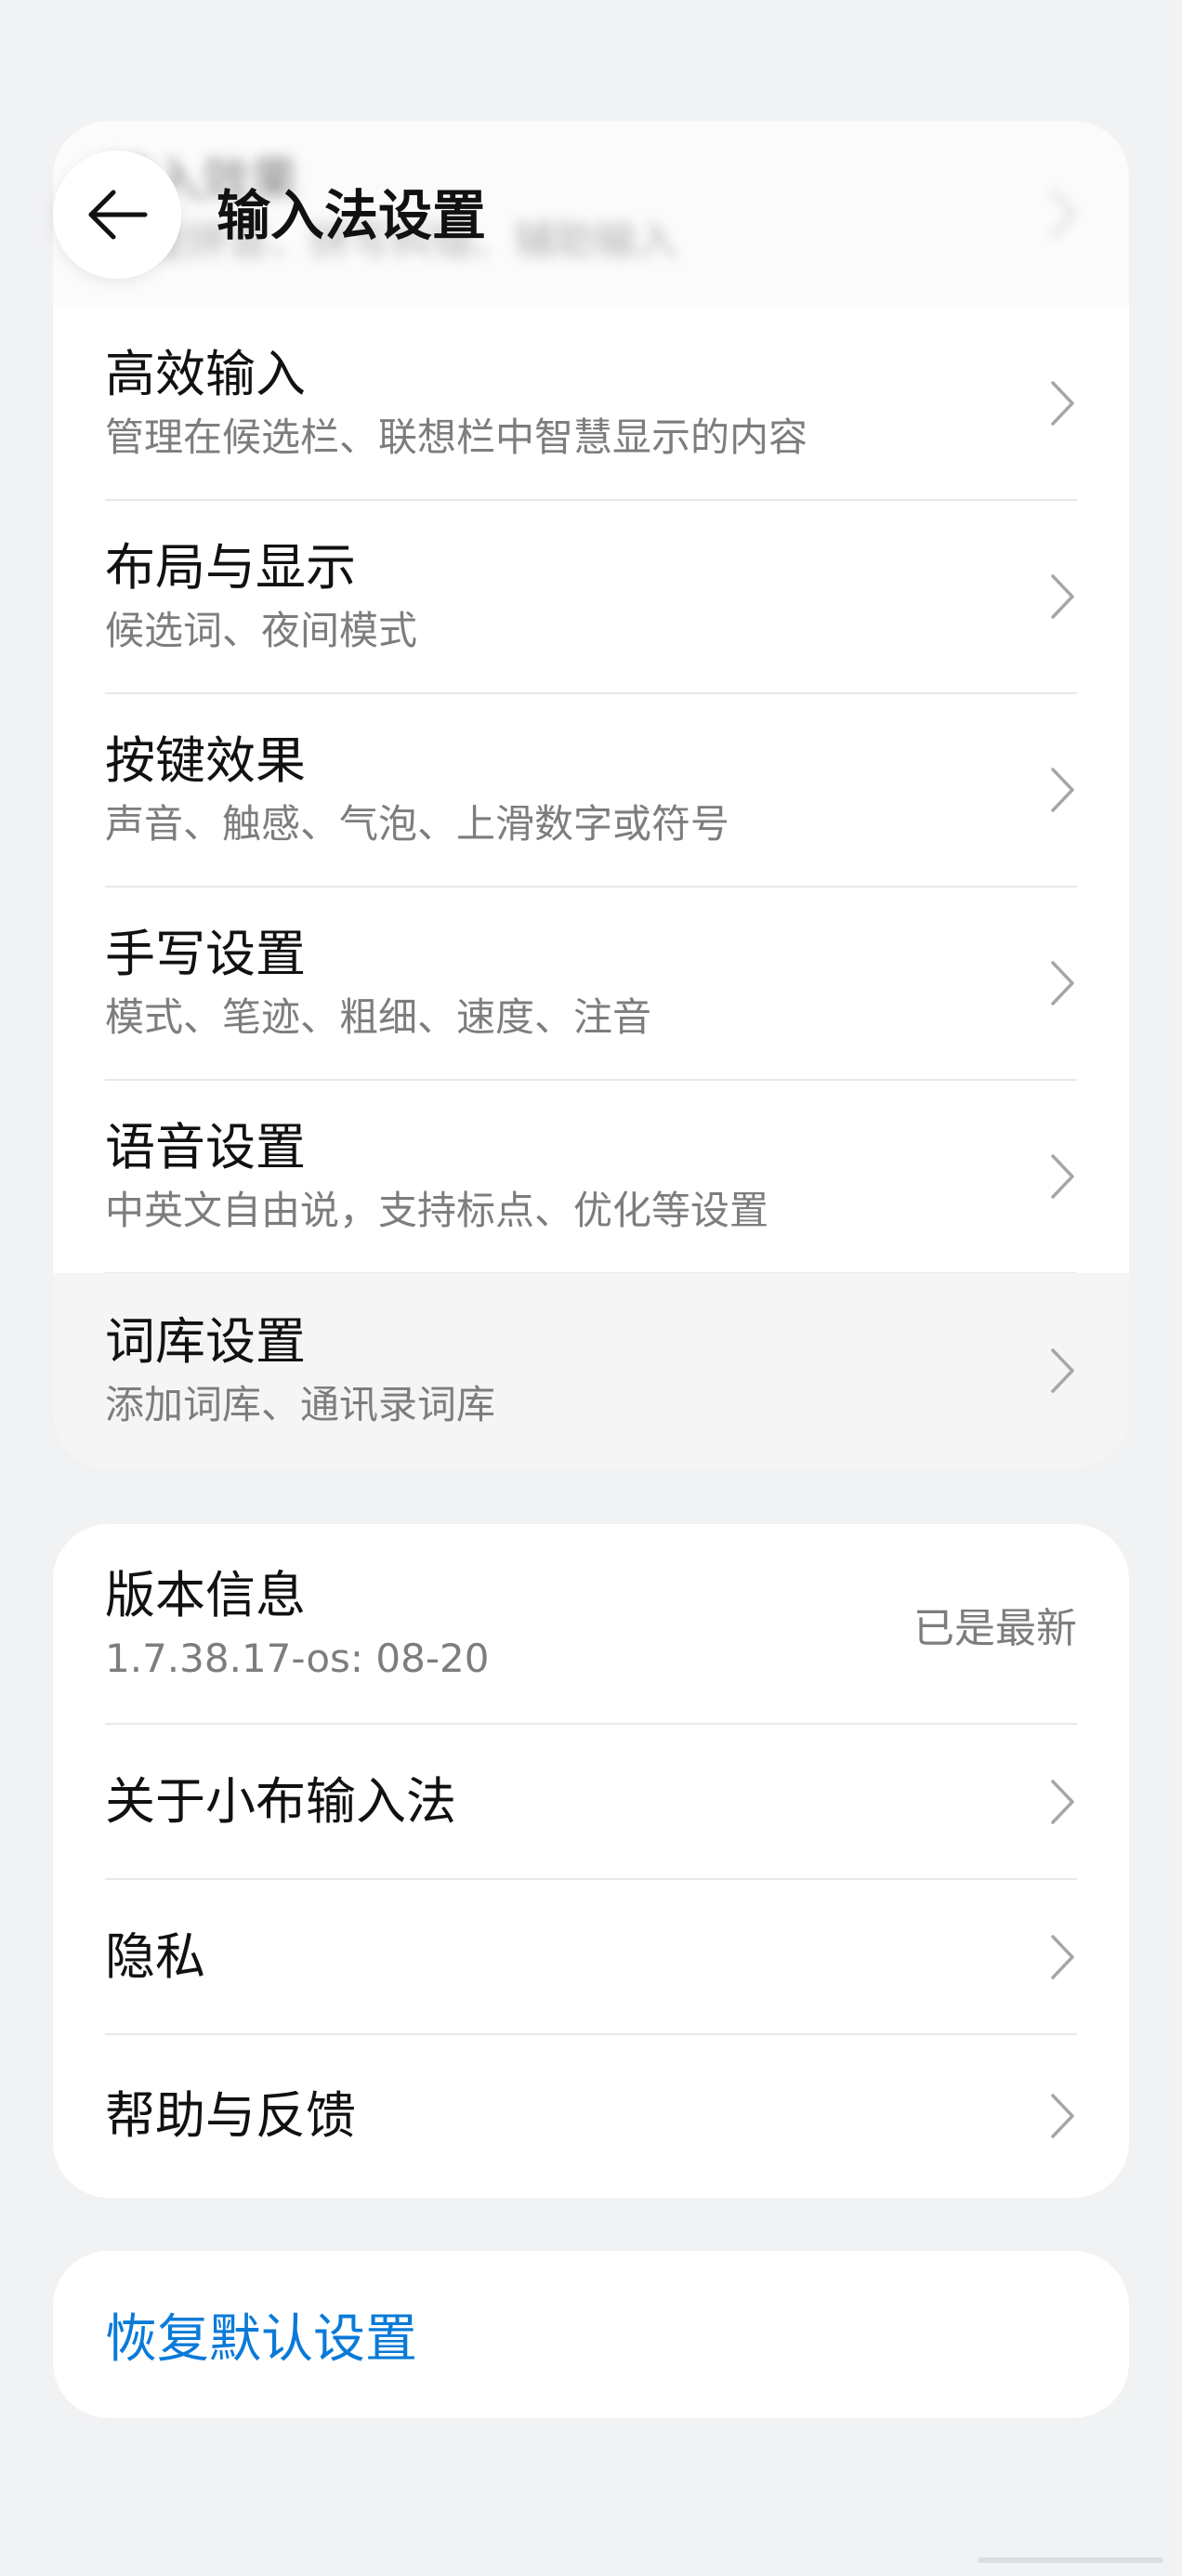  What do you see at coordinates (591, 1956) in the screenshot?
I see `privacy-row: 隐私` at bounding box center [591, 1956].